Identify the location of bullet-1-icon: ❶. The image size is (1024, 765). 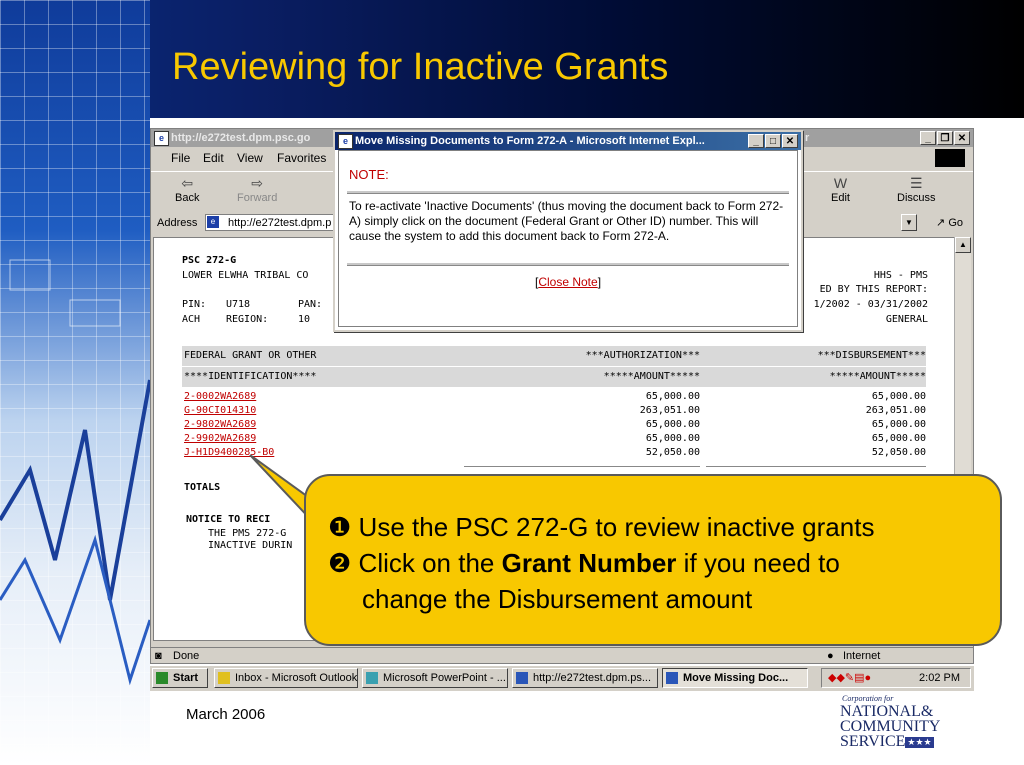
(340, 527).